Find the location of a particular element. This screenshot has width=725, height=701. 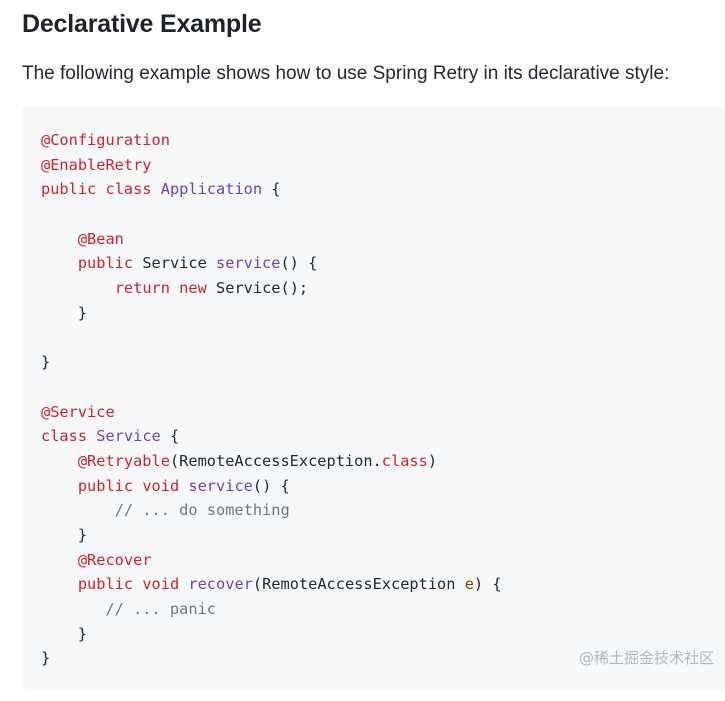

code-line: public Service service() { is located at coordinates (271, 263).